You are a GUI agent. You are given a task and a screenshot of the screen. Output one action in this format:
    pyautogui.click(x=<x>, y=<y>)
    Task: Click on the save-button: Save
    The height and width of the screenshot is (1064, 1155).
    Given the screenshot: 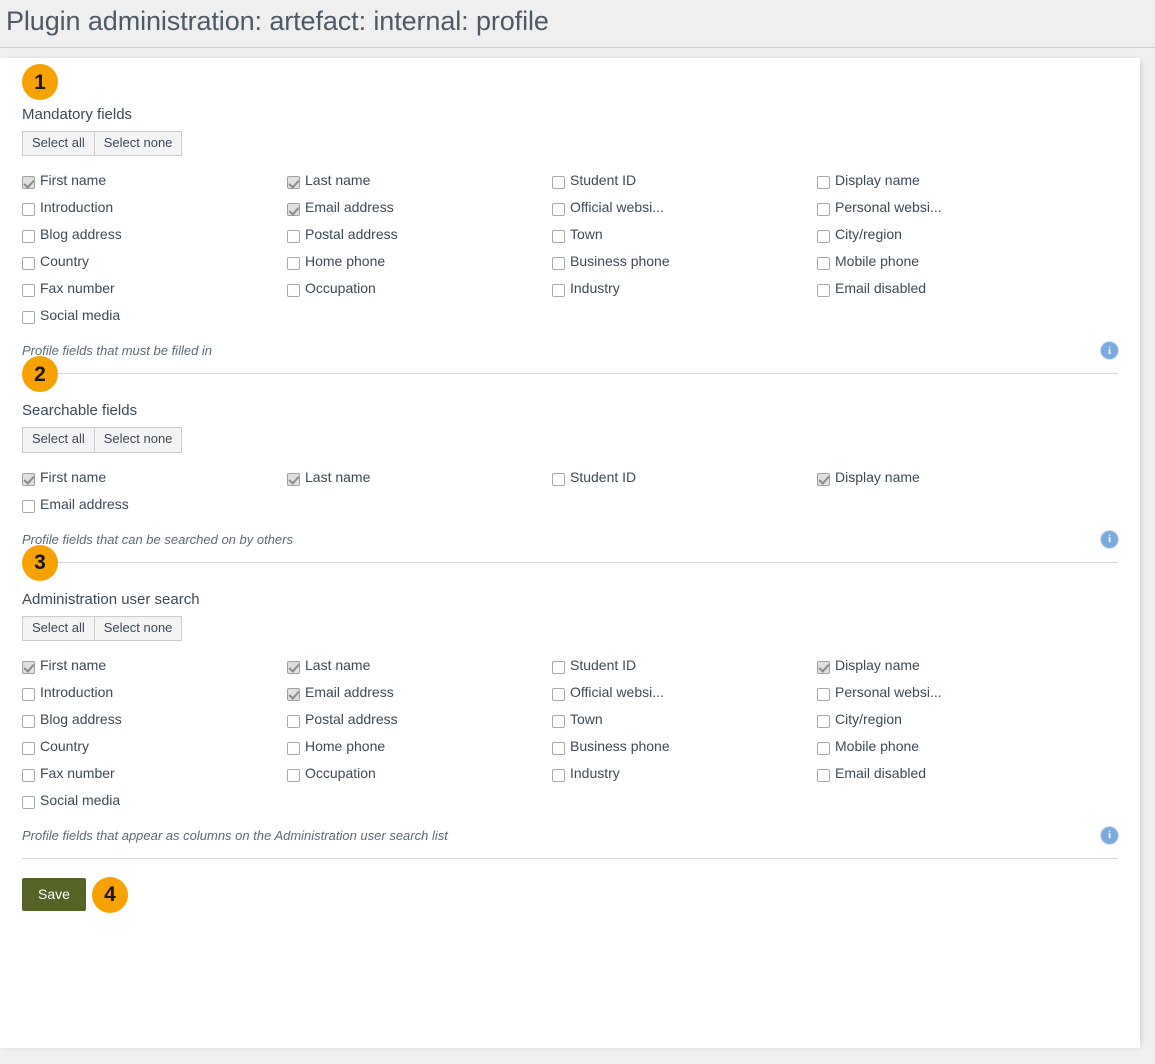 What is the action you would take?
    pyautogui.click(x=54, y=895)
    